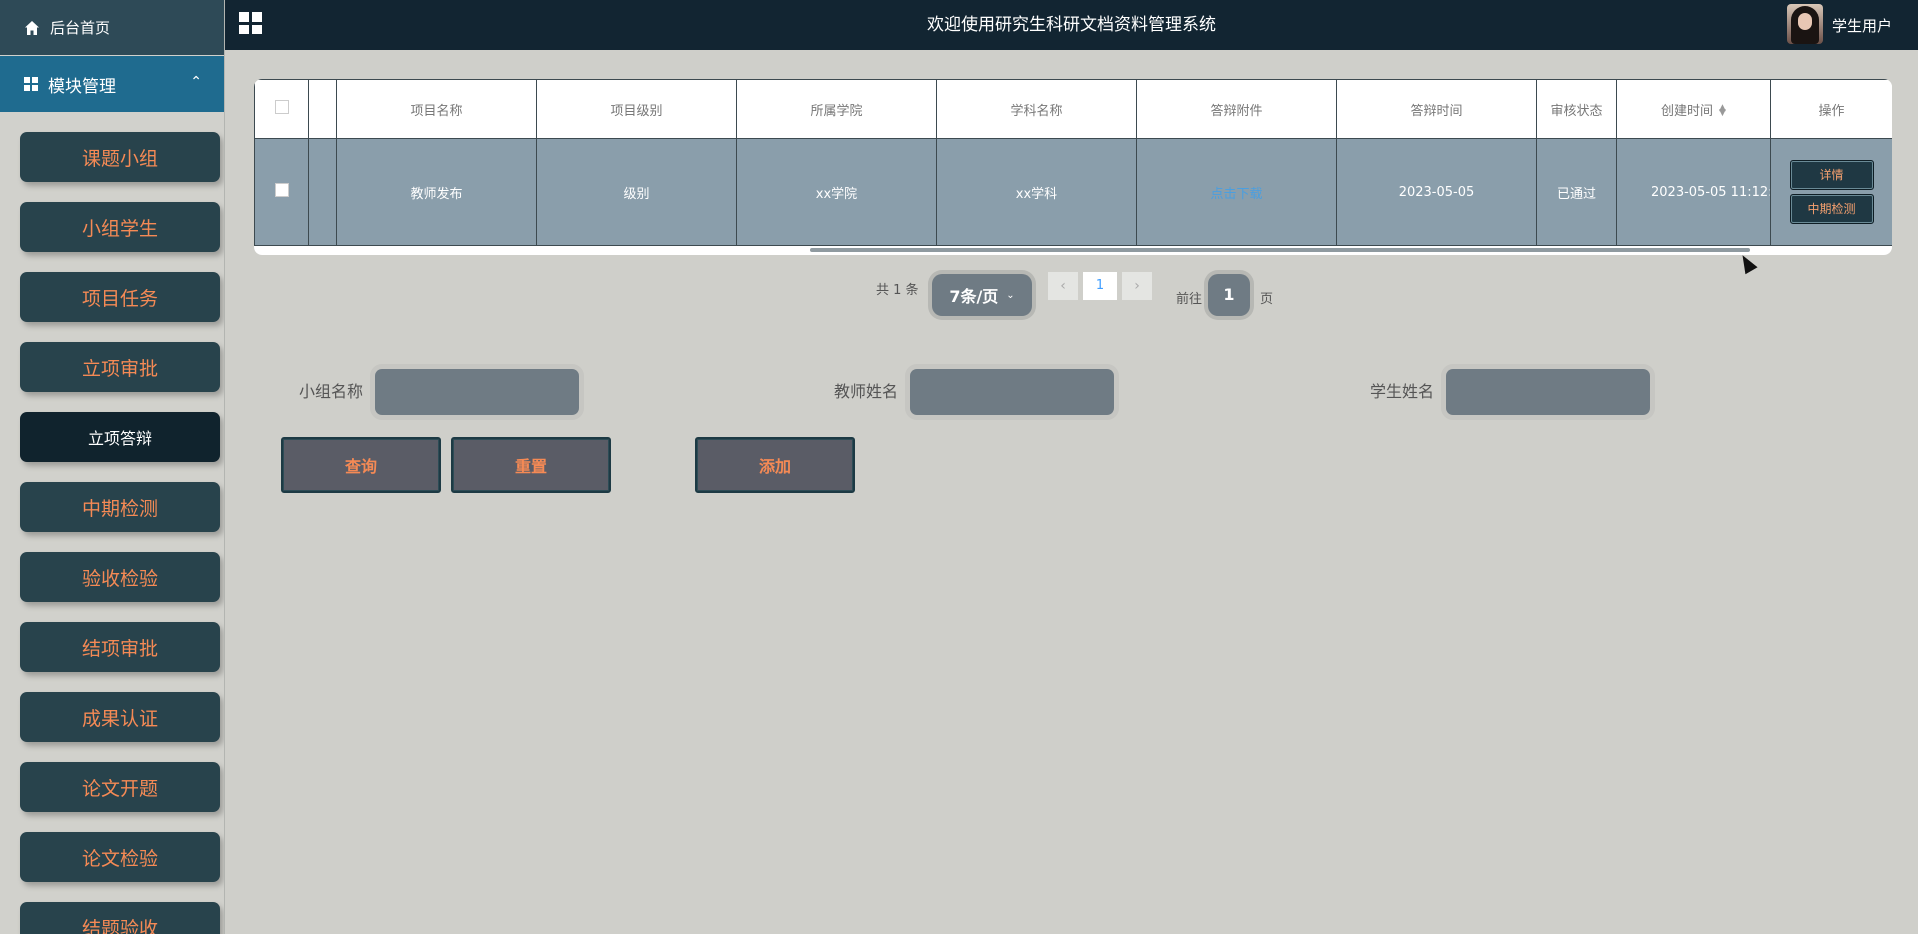 This screenshot has height=934, width=1918. I want to click on page-size-select: 7条/页 ⌄, so click(982, 295).